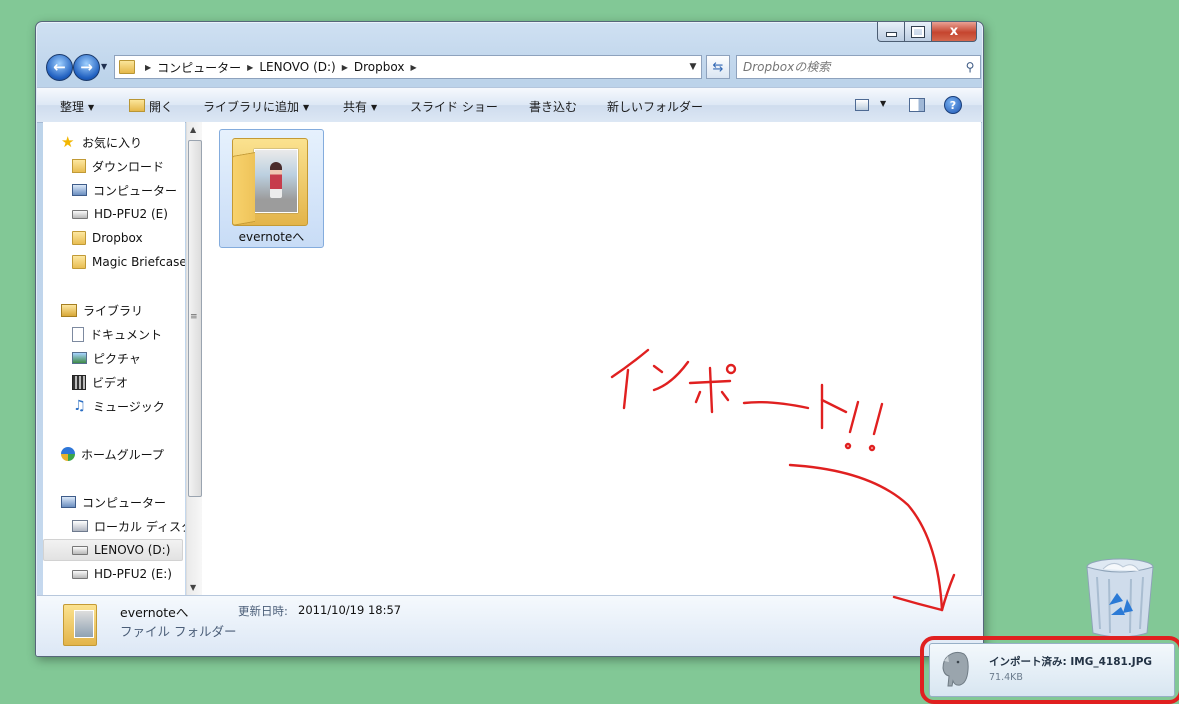 The image size is (1179, 704). Describe the element at coordinates (783, 480) in the screenshot. I see `handwritten-annotation` at that location.